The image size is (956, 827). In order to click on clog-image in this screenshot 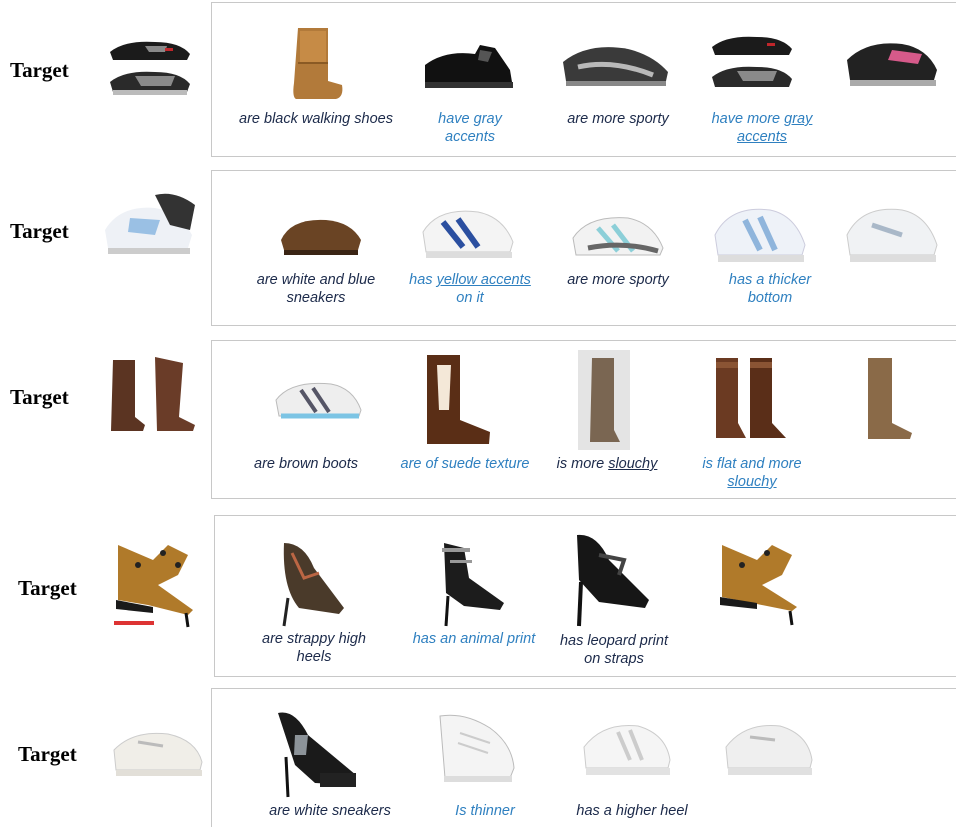, I will do `click(321, 237)`.